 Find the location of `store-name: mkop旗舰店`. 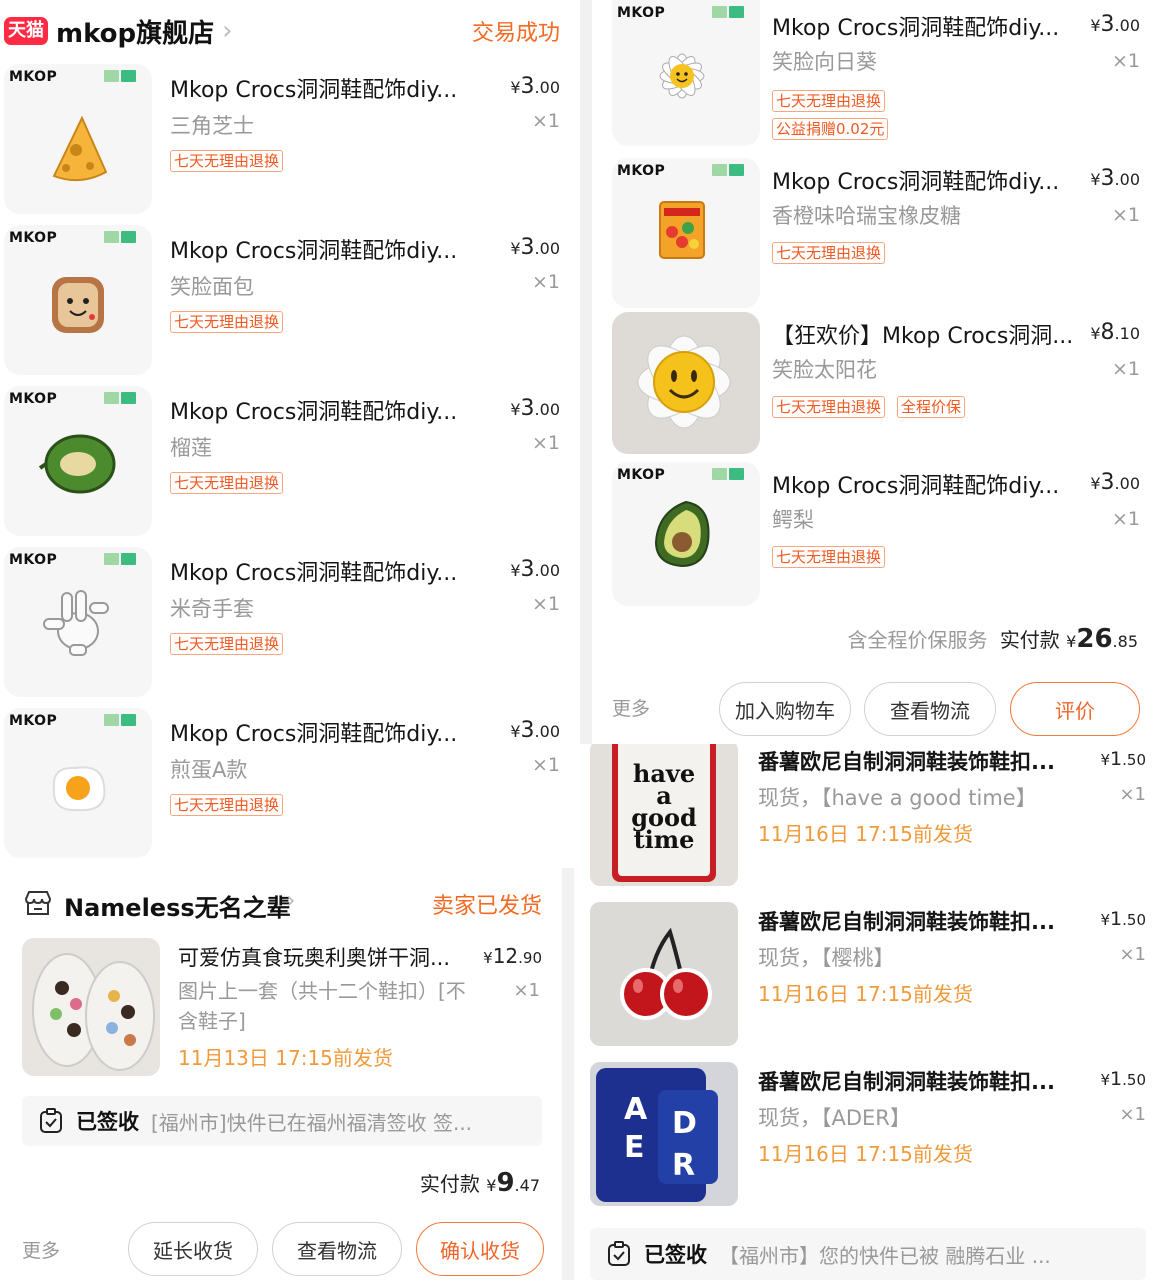

store-name: mkop旗舰店 is located at coordinates (135, 31).